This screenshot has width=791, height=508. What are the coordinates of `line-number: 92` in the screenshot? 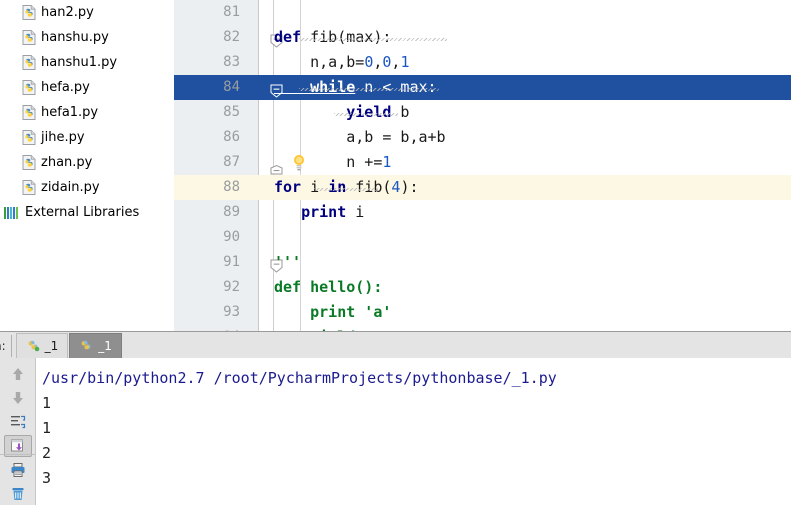 It's located at (231, 287).